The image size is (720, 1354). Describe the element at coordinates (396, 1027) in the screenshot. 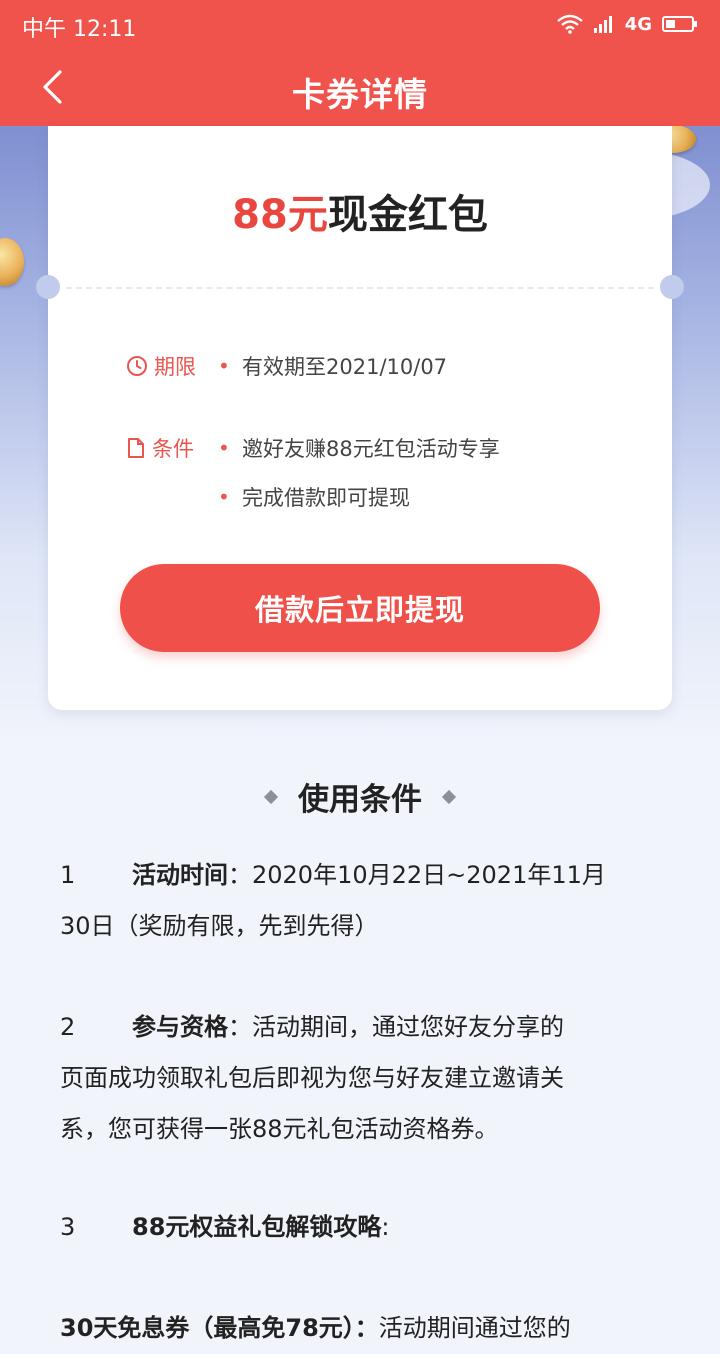

I see `term-text: ：活动期间，通过您好友分享的` at that location.